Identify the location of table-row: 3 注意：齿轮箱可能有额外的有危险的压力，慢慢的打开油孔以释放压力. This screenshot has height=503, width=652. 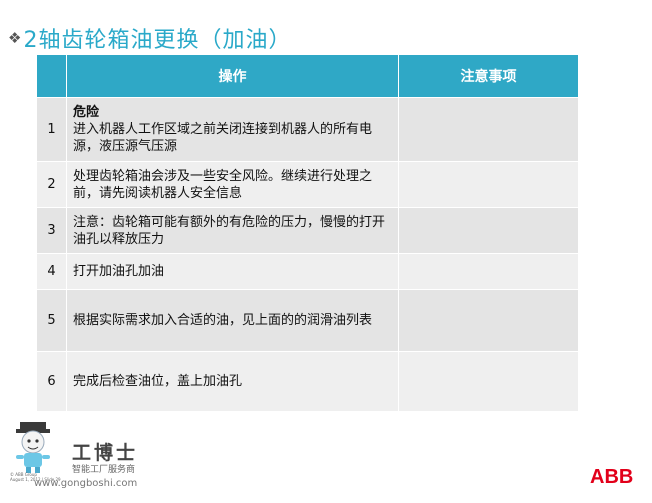
(307, 230).